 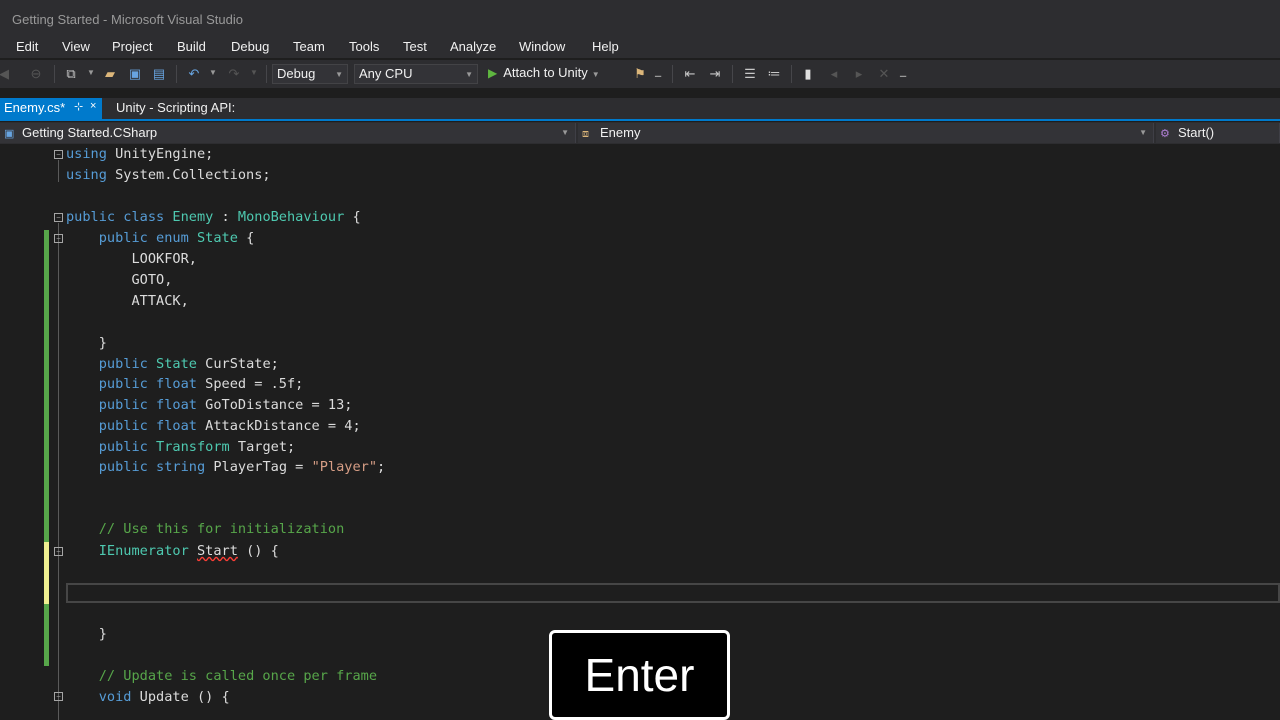 I want to click on code-token: // Update is called once per frame, so click(x=238, y=676).